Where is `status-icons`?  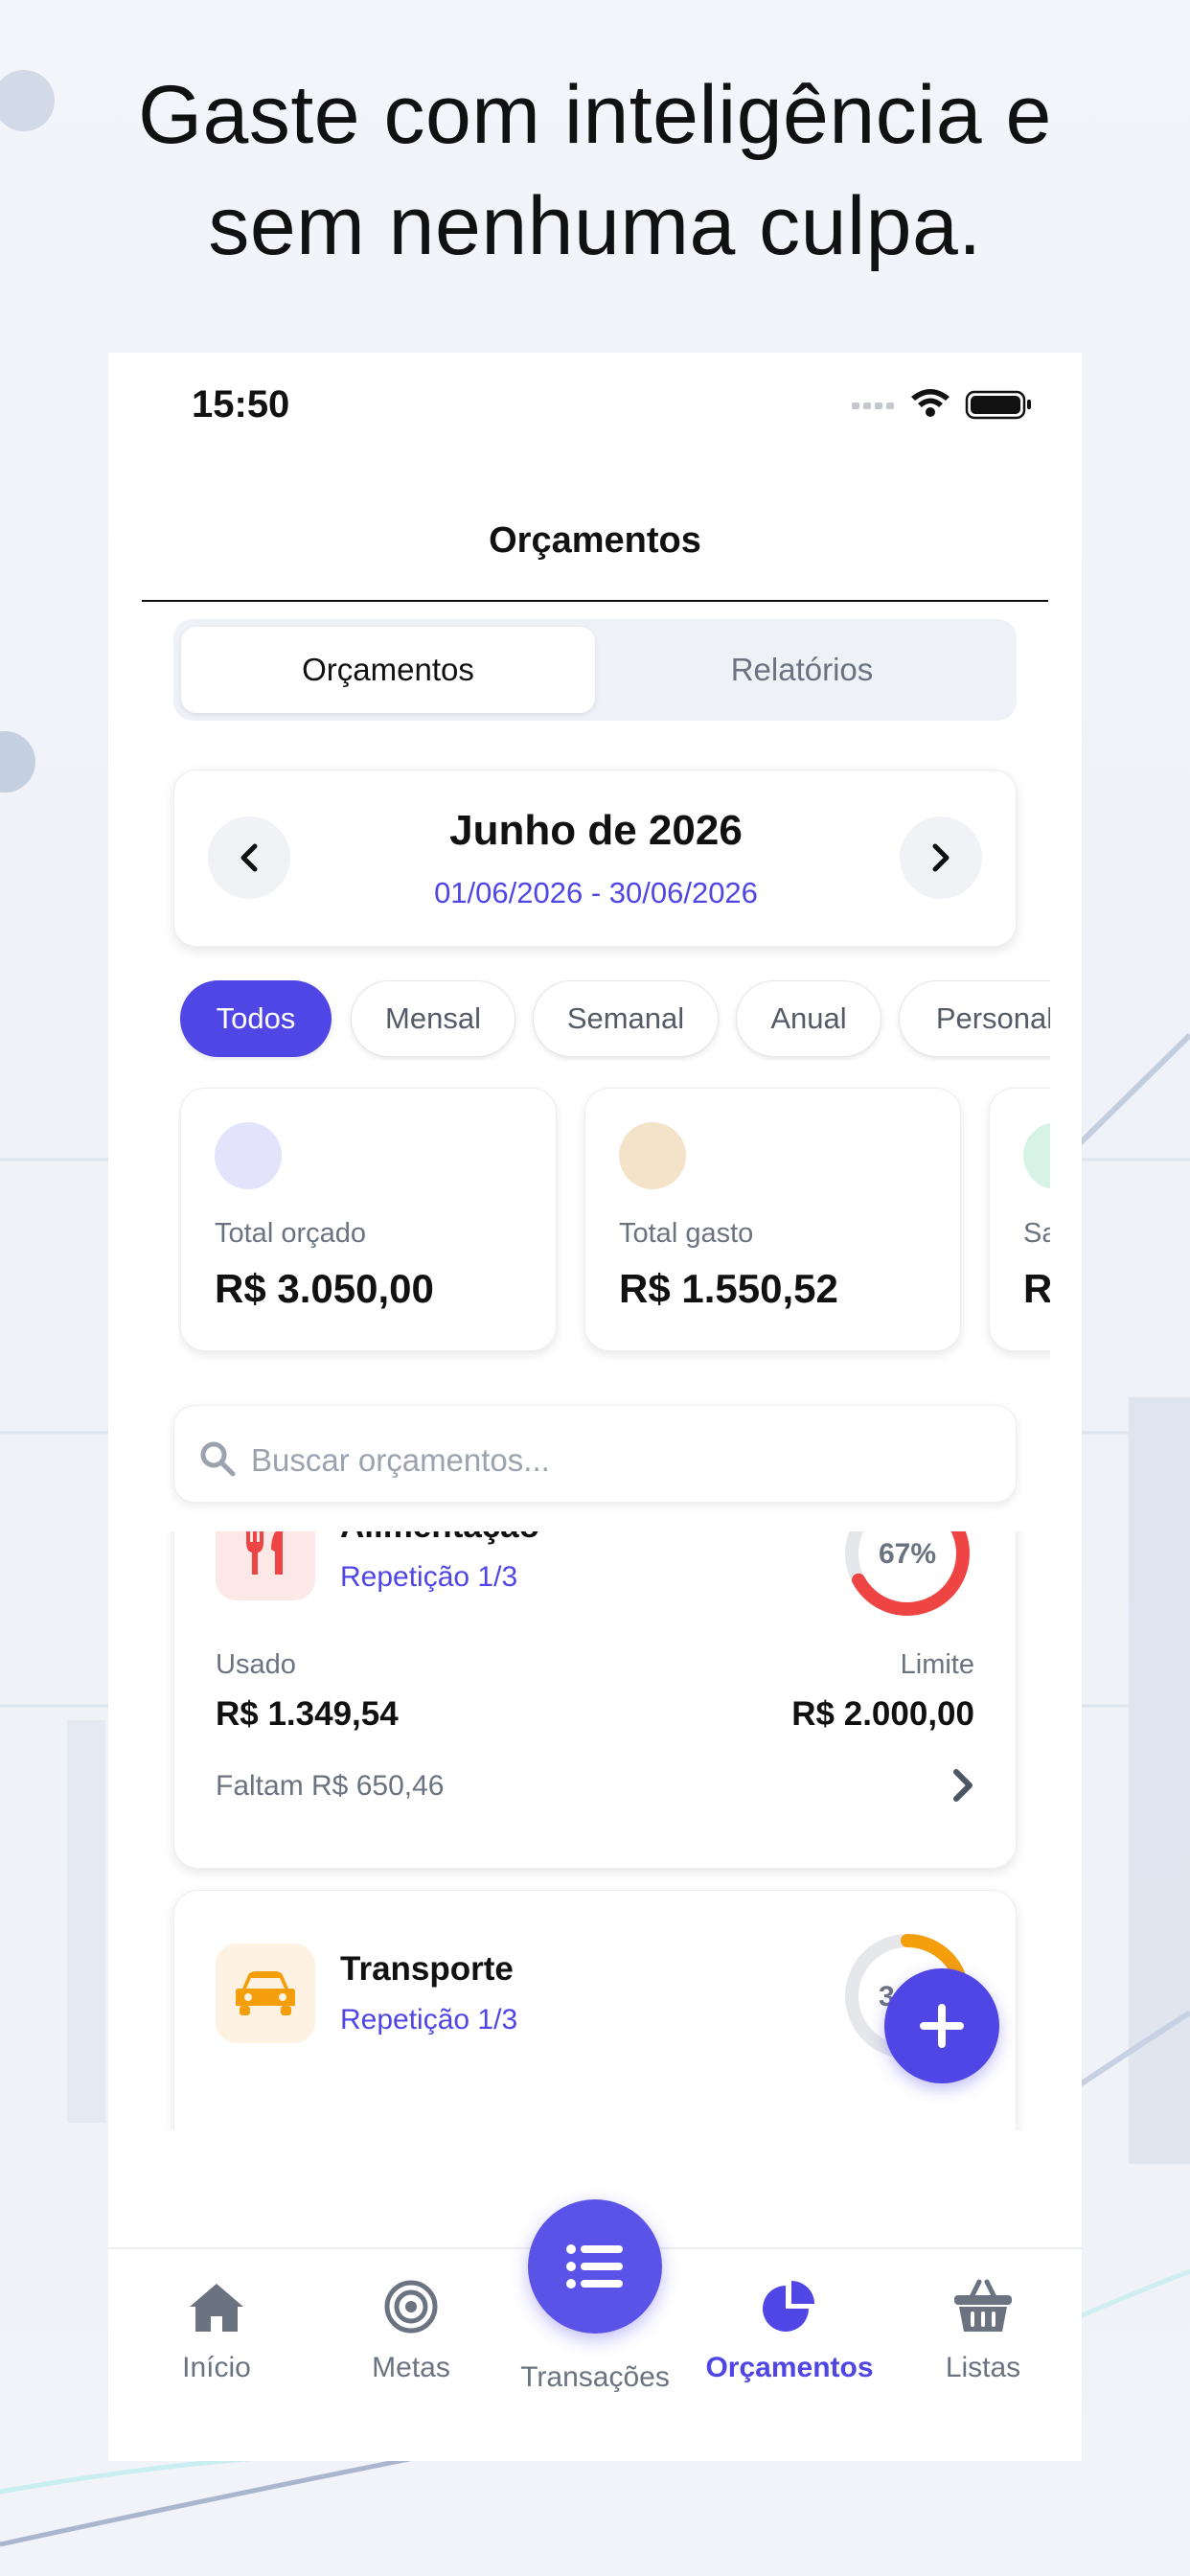
status-icons is located at coordinates (942, 404).